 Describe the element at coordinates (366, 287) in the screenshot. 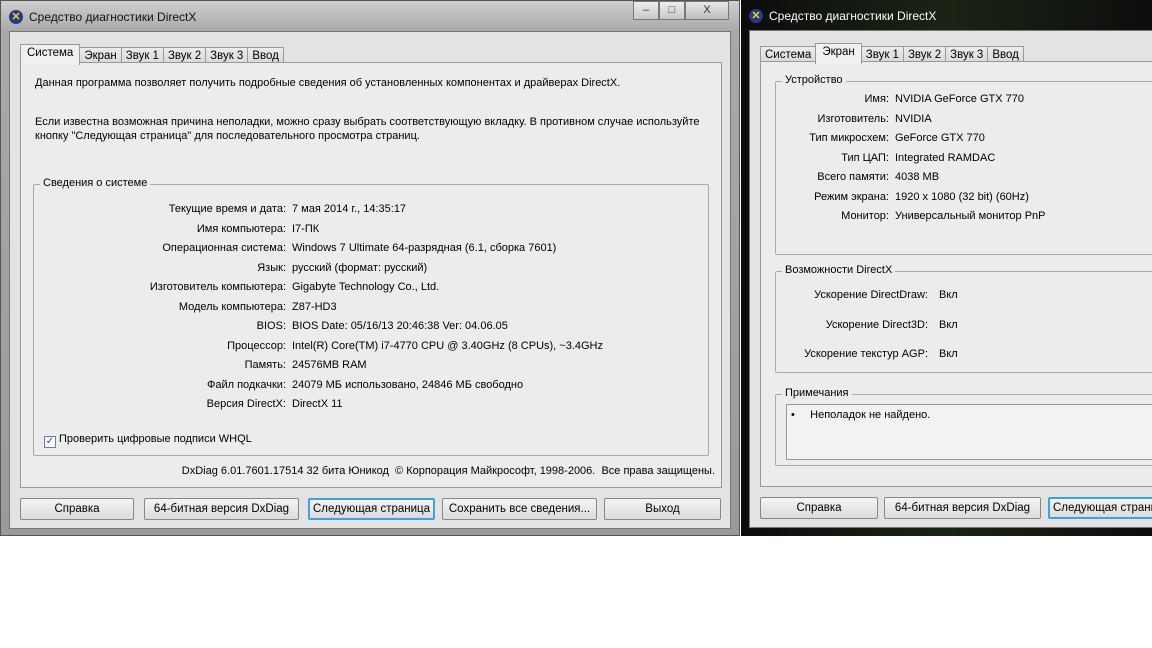

I see `info-value: Gigabyte Technology Co., Ltd.` at that location.